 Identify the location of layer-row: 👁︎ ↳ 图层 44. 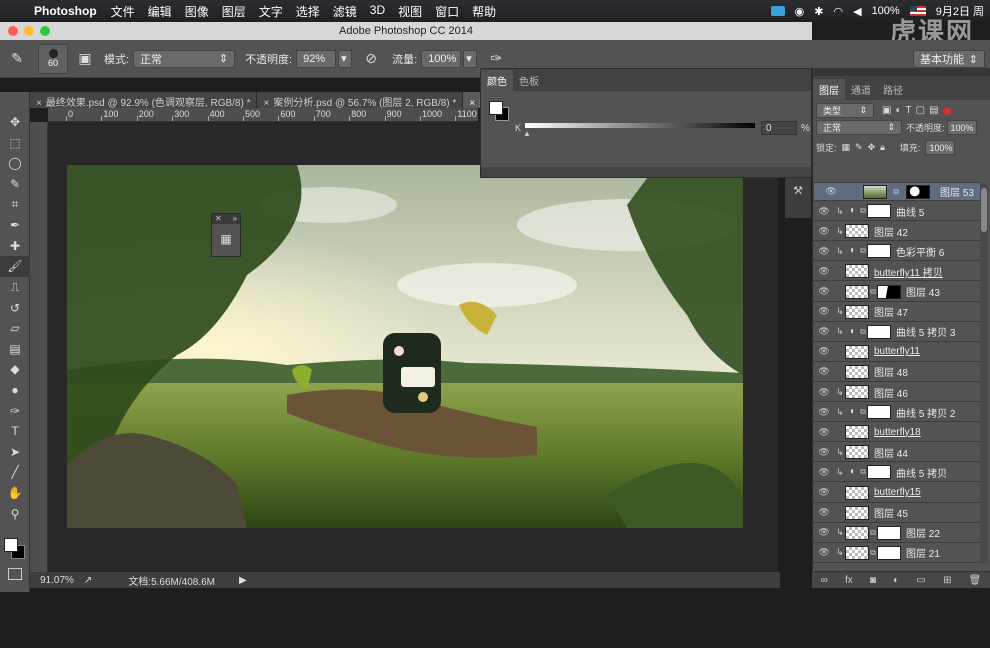
(897, 453).